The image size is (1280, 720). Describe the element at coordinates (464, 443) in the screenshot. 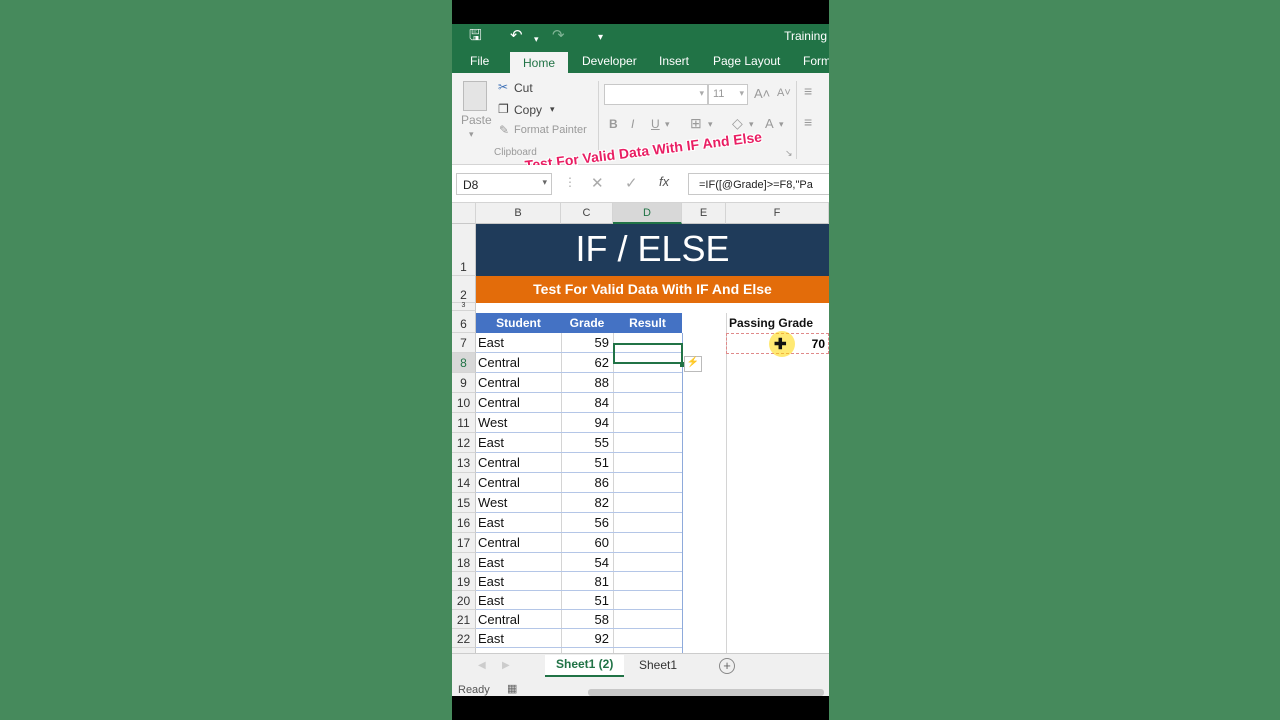

I see `row-header: 12` at that location.